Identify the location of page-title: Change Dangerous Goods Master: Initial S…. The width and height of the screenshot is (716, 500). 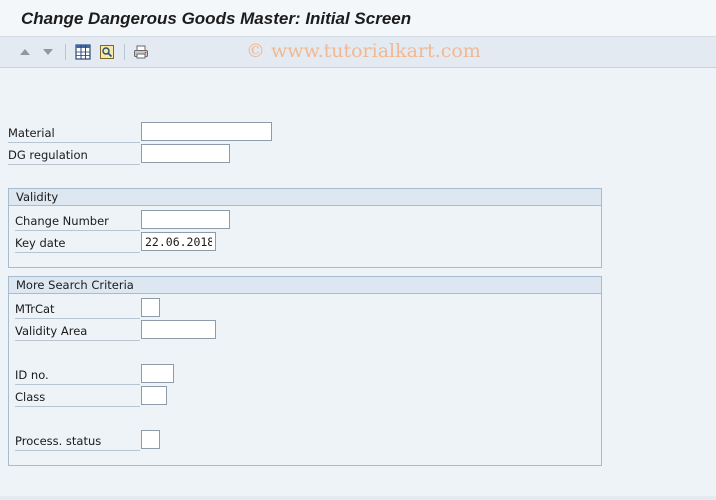
(216, 18).